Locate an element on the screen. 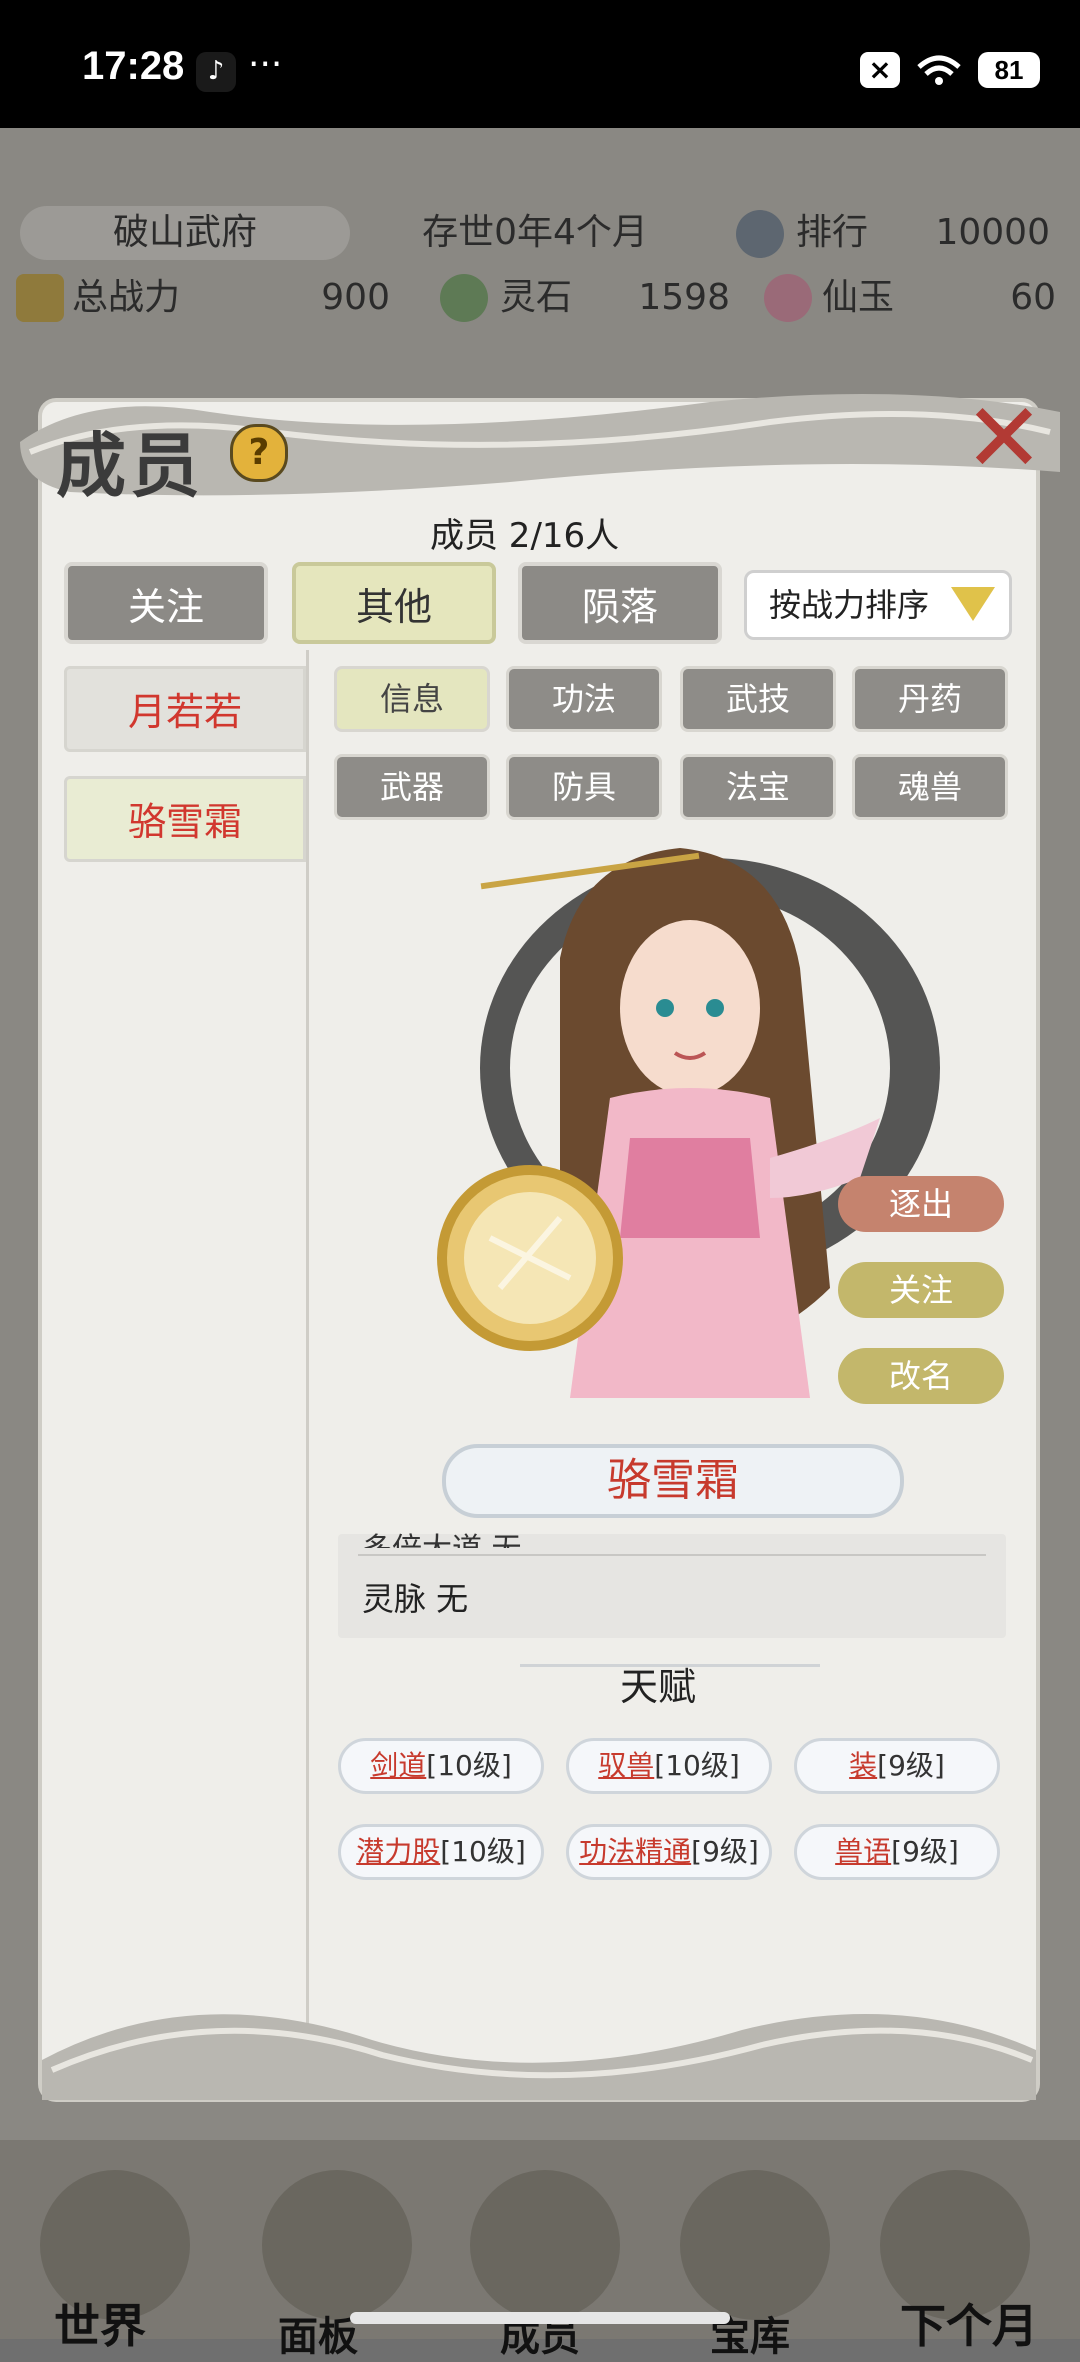 The image size is (1080, 2362). talent-name: 功法精通 is located at coordinates (635, 1851).